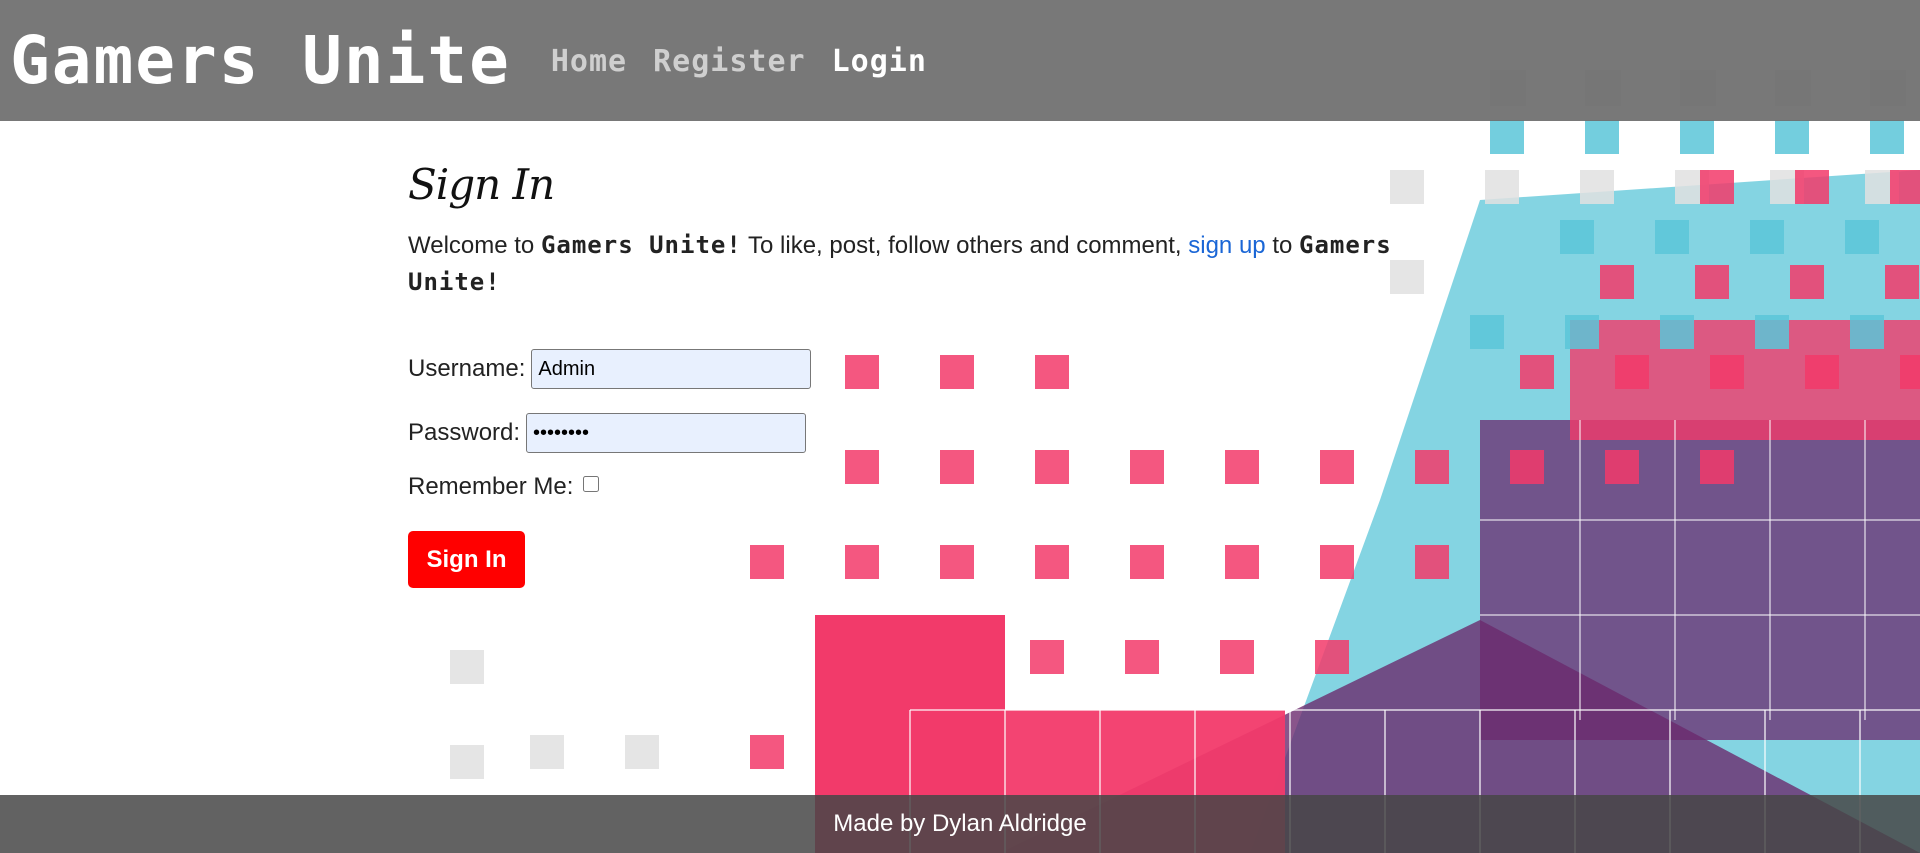 Image resolution: width=1920 pixels, height=853 pixels. Describe the element at coordinates (589, 61) in the screenshot. I see `nav-home-link: Home` at that location.